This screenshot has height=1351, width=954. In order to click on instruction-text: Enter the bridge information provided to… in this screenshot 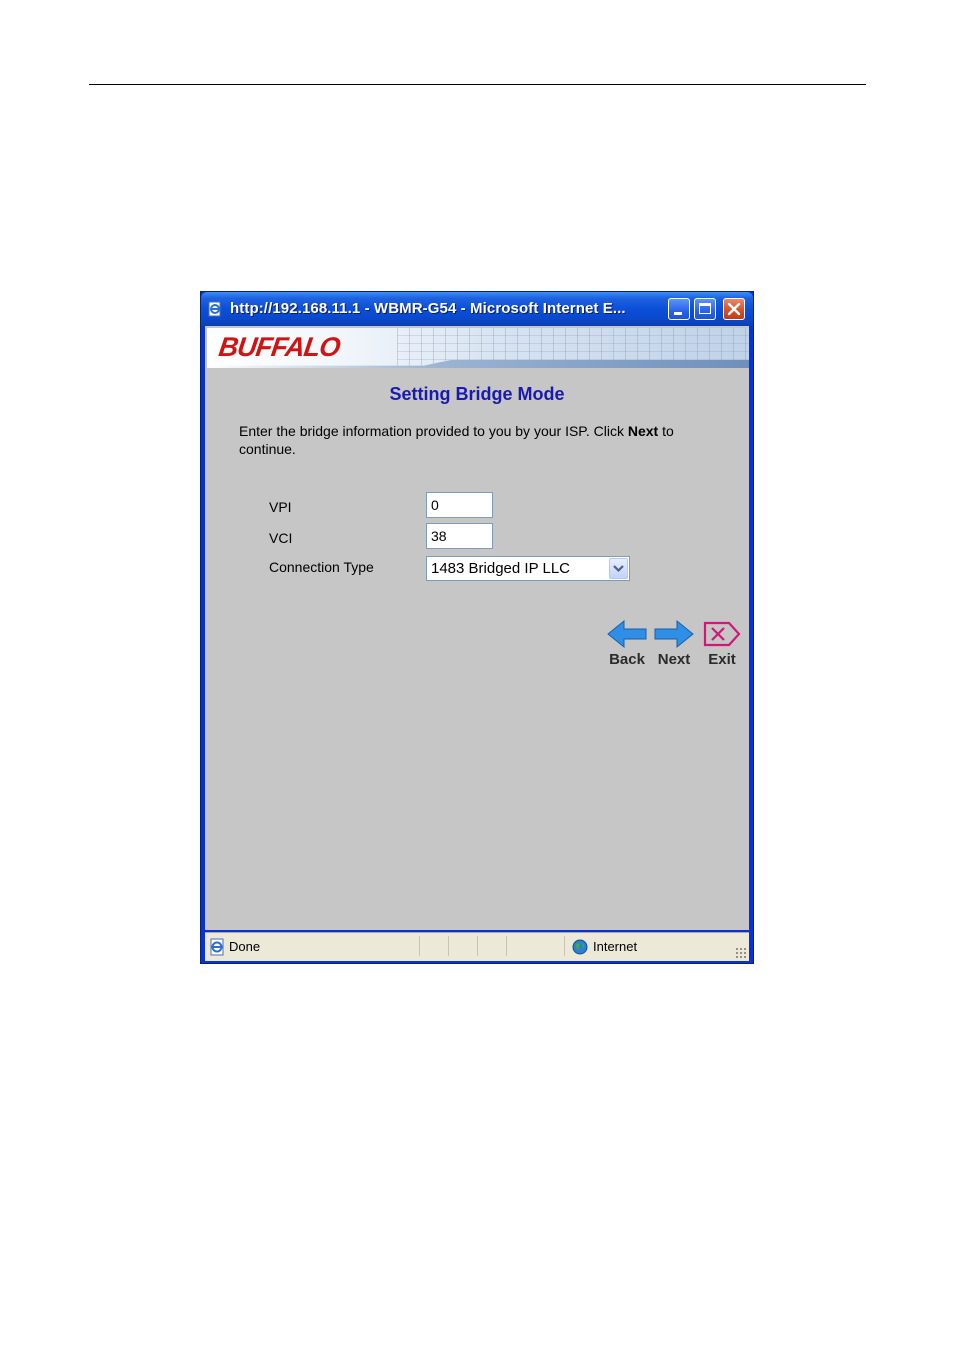, I will do `click(456, 440)`.